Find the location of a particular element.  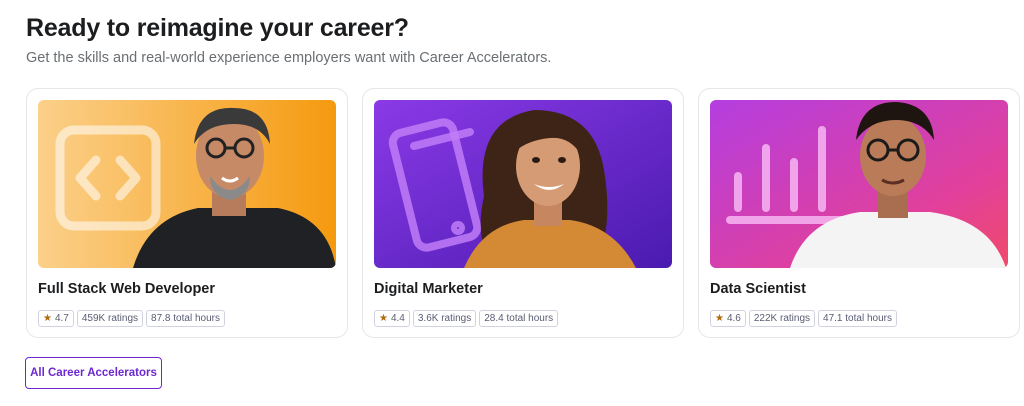

card-stats: ★ 4.6 222K ratings 47.1 total hours is located at coordinates (803, 318).